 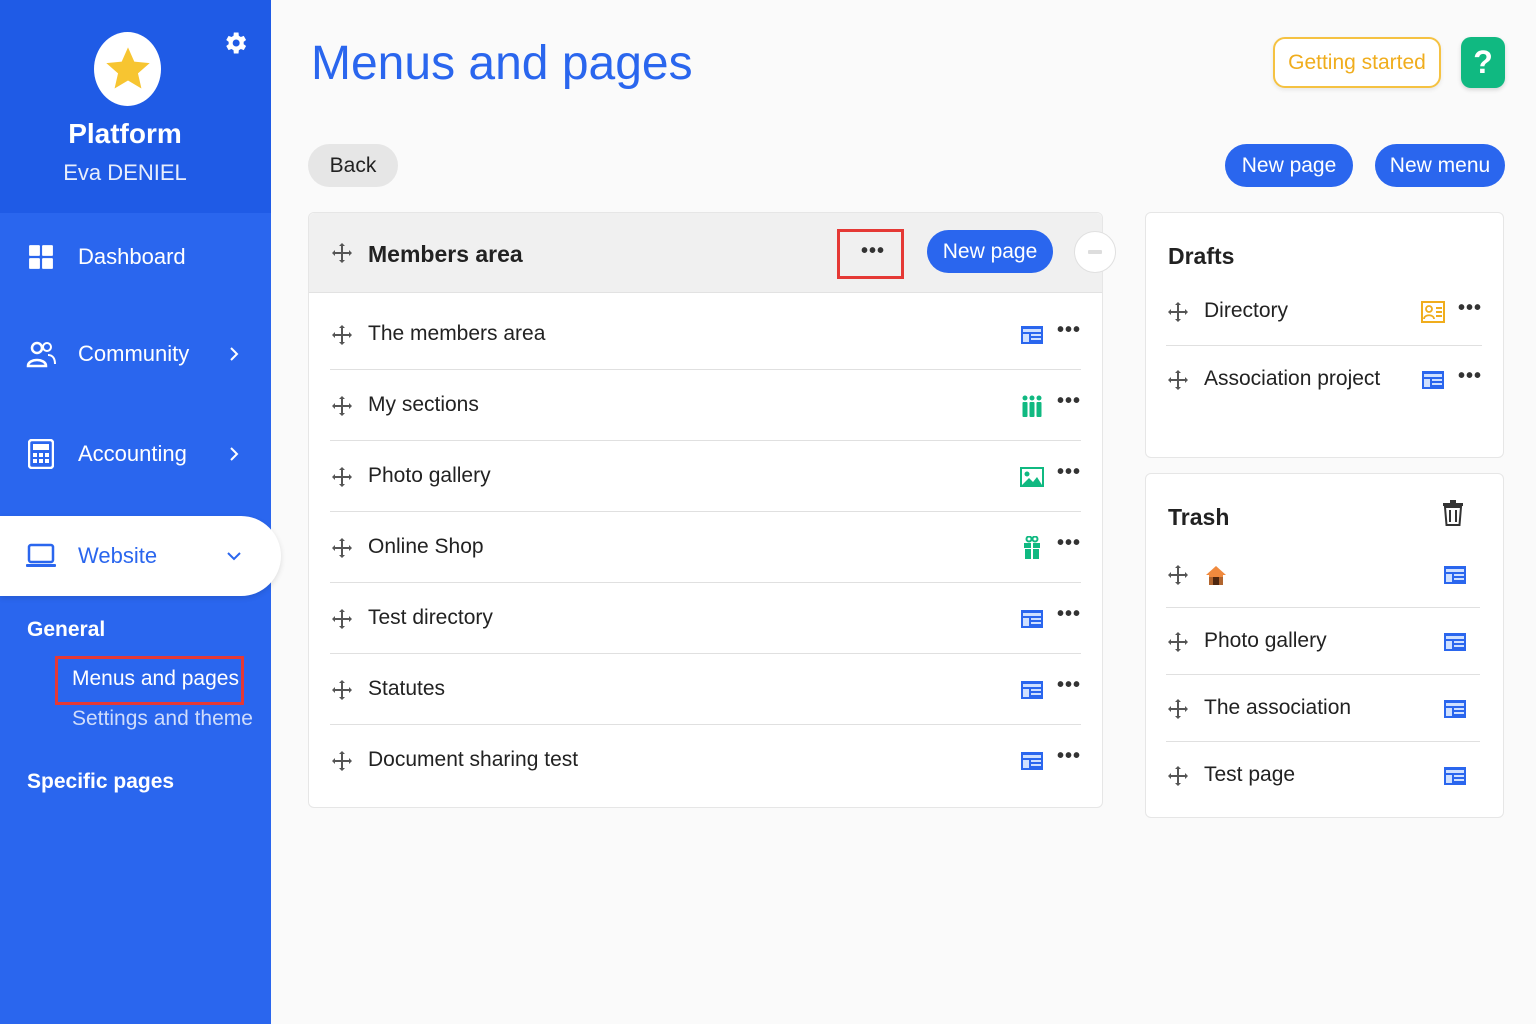 I want to click on gift-icon, so click(x=1032, y=547).